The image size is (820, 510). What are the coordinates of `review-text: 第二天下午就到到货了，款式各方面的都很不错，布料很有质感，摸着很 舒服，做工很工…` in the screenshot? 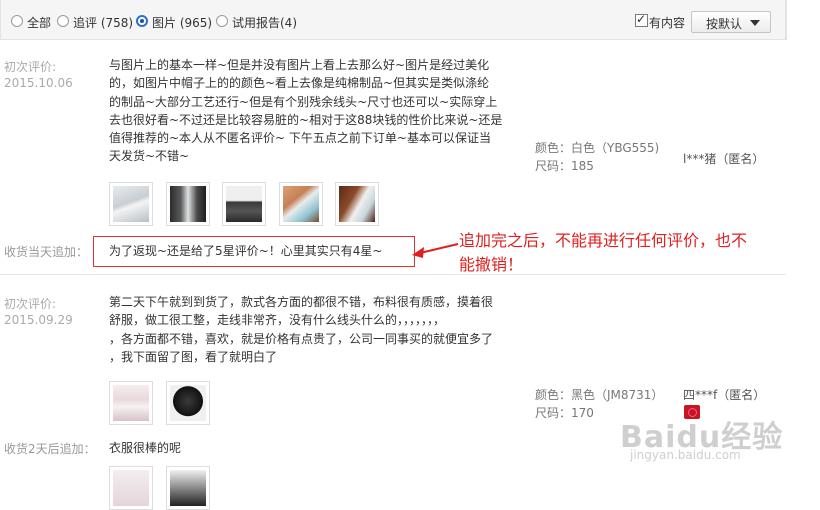 It's located at (309, 329).